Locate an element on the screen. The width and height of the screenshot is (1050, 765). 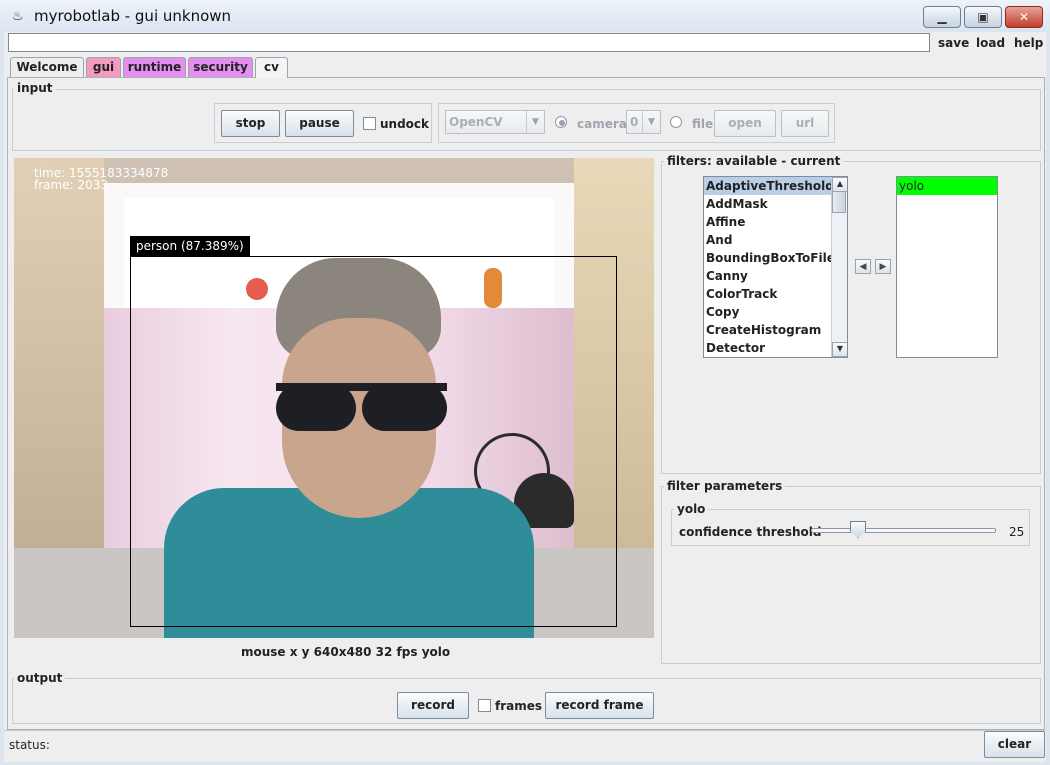
list-item: Canny is located at coordinates (775, 276).